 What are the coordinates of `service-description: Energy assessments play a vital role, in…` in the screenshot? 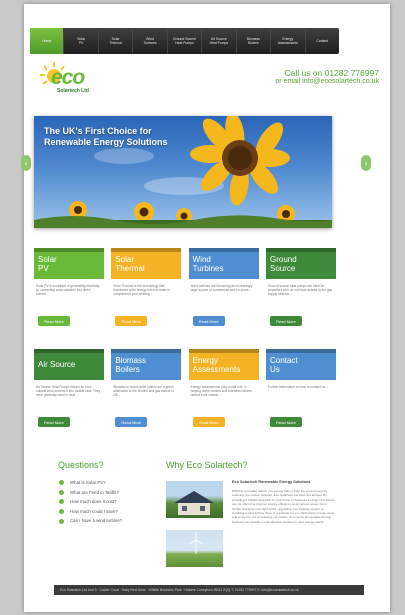 It's located at (221, 391).